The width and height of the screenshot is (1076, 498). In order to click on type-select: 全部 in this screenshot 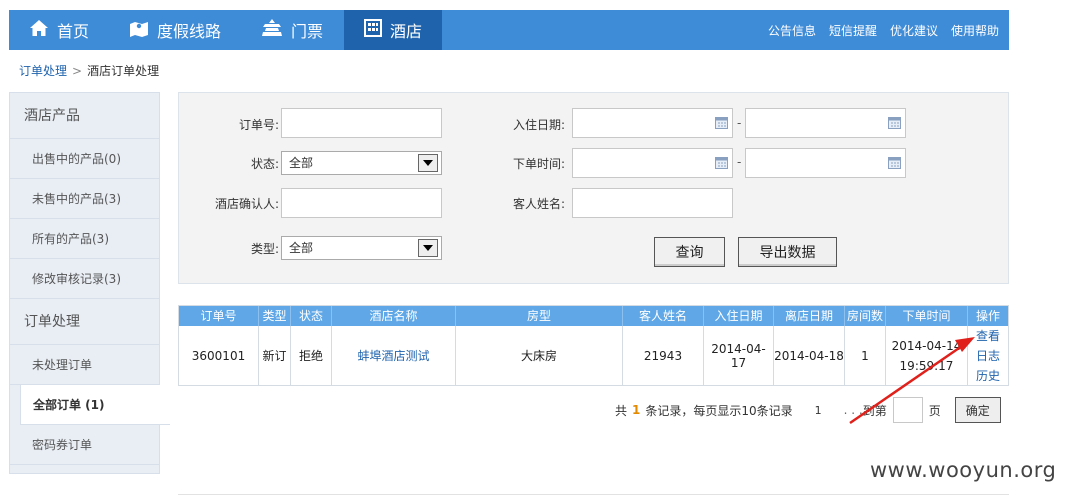, I will do `click(361, 248)`.